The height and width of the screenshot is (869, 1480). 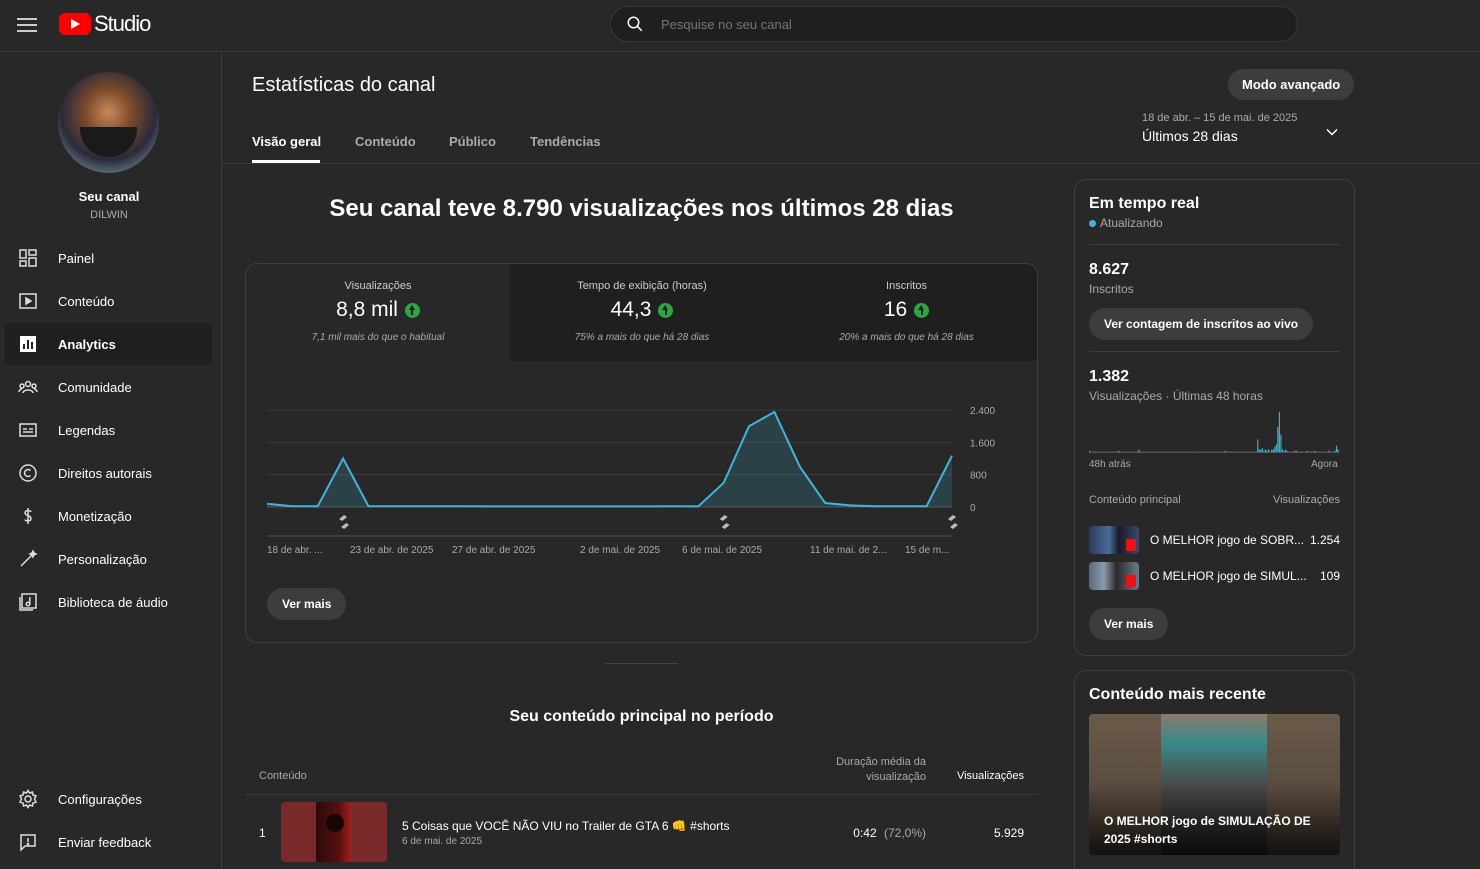 I want to click on tab-visao-geral: Visão geral, so click(x=286, y=141).